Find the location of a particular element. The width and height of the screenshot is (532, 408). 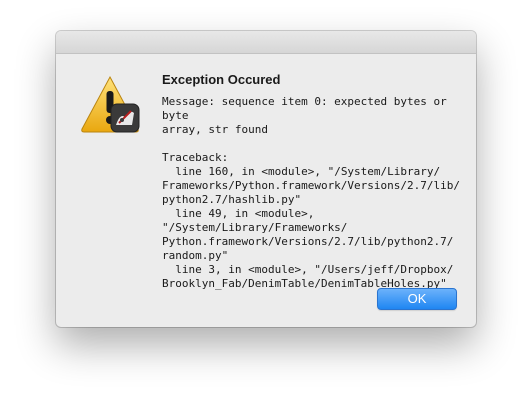

ok-button: OK is located at coordinates (417, 299).